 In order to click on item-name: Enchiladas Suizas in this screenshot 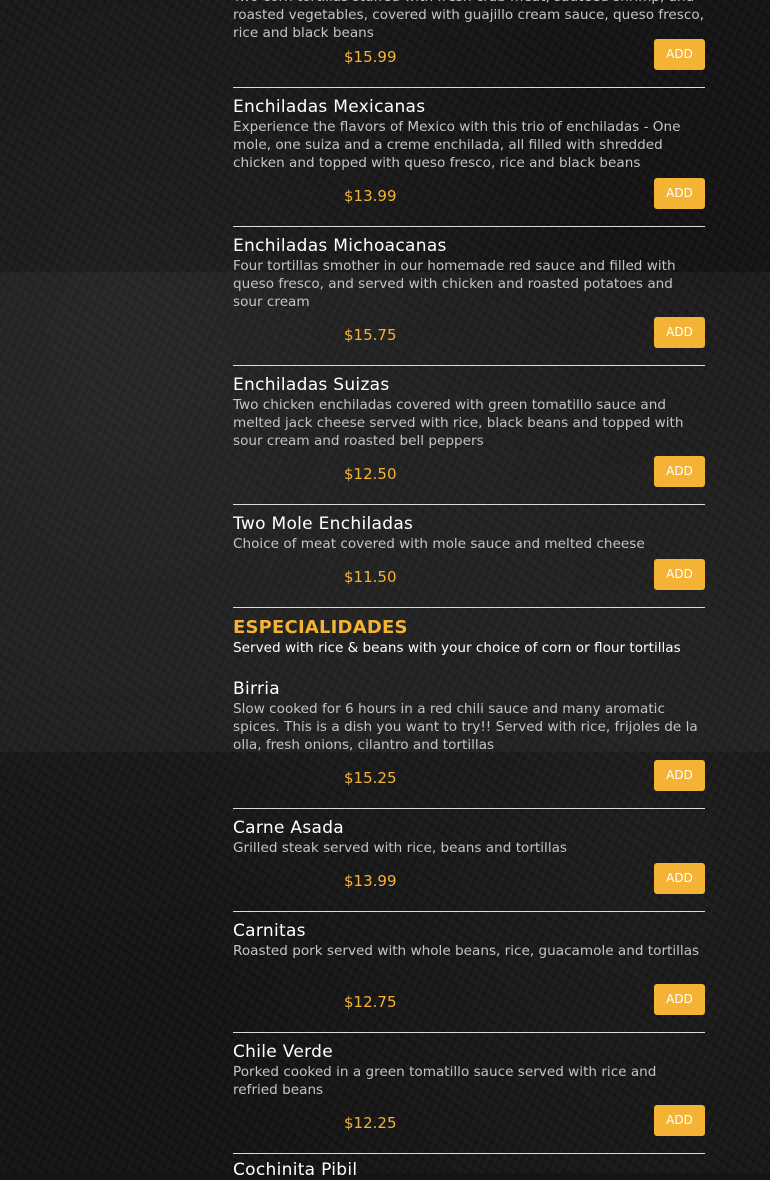, I will do `click(311, 385)`.